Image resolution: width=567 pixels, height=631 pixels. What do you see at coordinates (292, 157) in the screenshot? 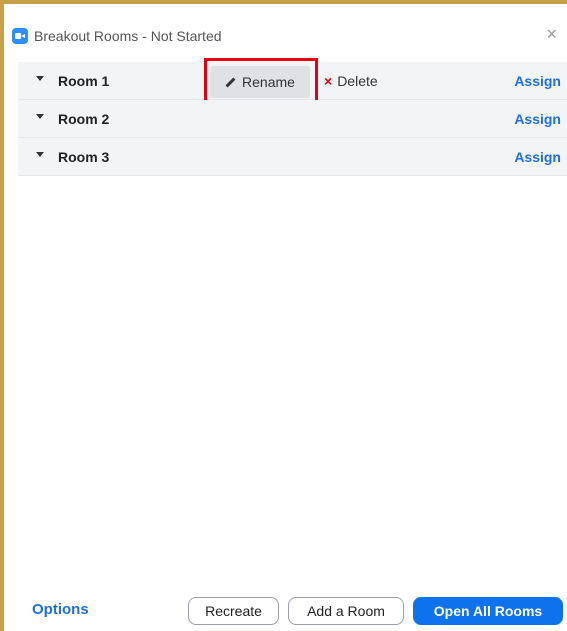
I see `room-row-3: Room 3 Assign` at bounding box center [292, 157].